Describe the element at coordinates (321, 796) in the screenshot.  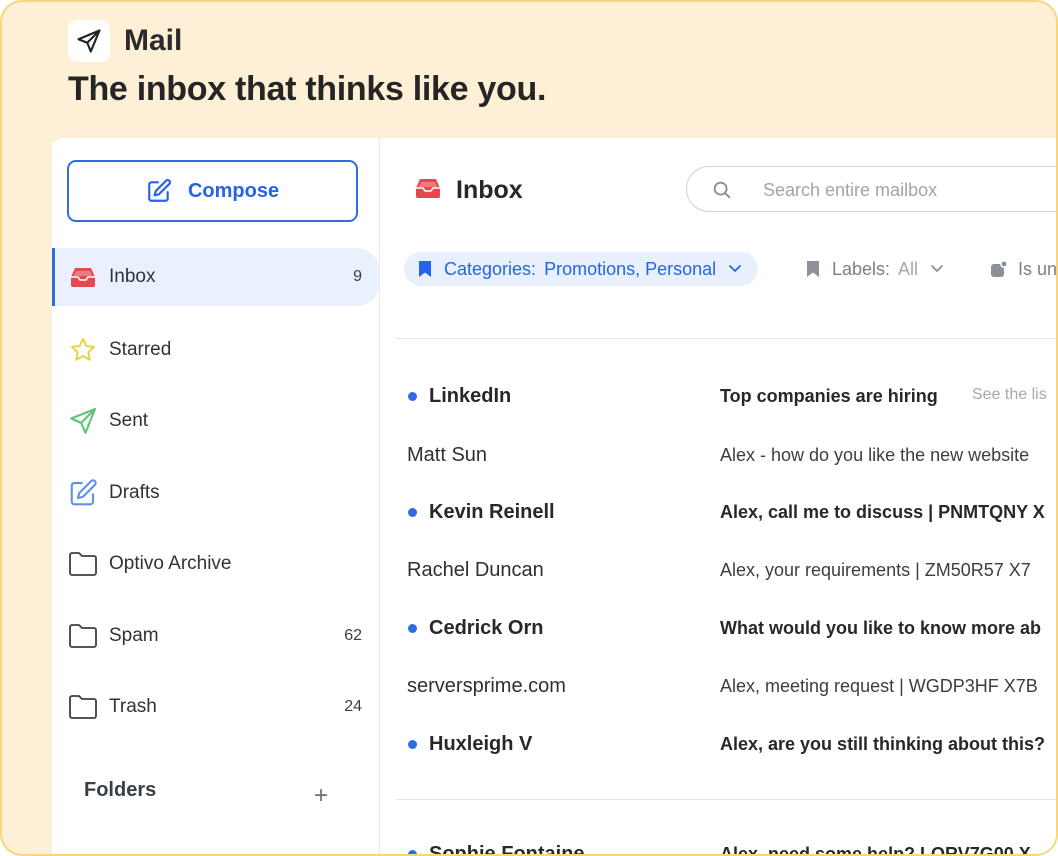
I see `add-folder-button: +` at that location.